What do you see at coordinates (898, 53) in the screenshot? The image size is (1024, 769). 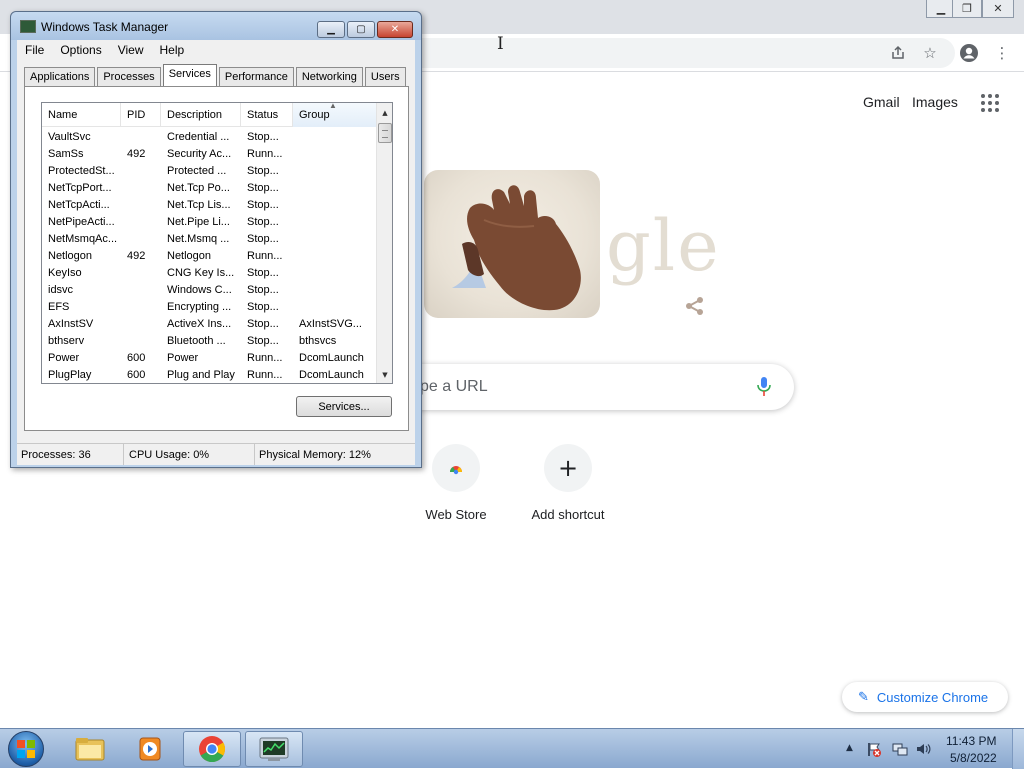 I see `share-page-icon` at bounding box center [898, 53].